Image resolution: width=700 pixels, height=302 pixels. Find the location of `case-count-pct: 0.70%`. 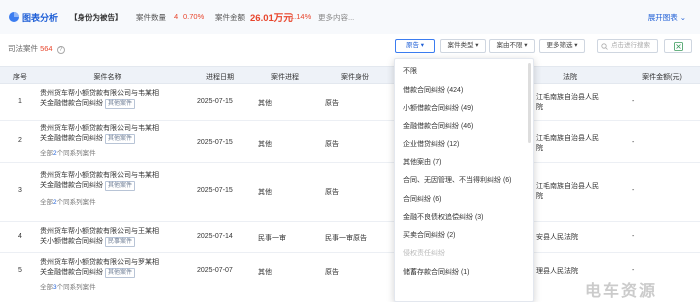

case-count-pct: 0.70% is located at coordinates (194, 16).